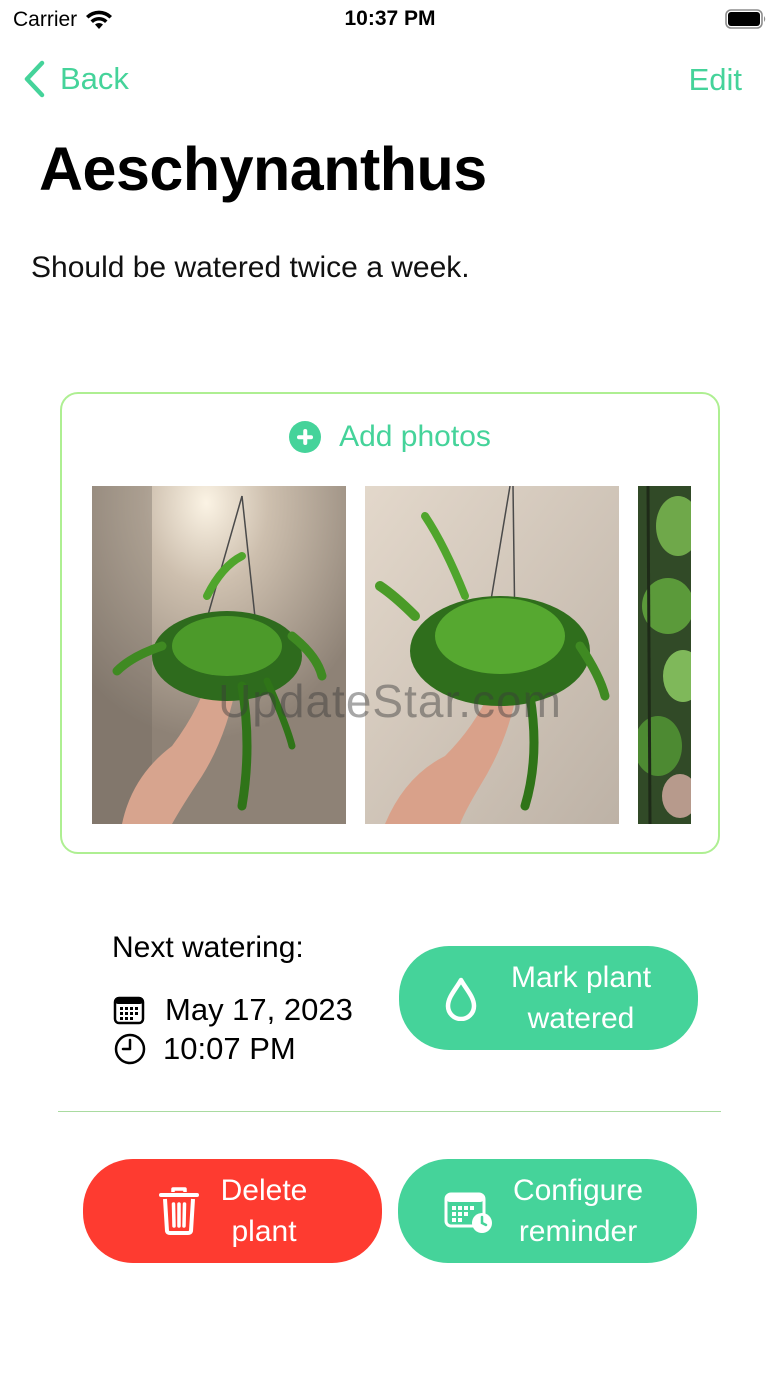 The width and height of the screenshot is (780, 1387). Describe the element at coordinates (461, 999) in the screenshot. I see `drop-icon` at that location.